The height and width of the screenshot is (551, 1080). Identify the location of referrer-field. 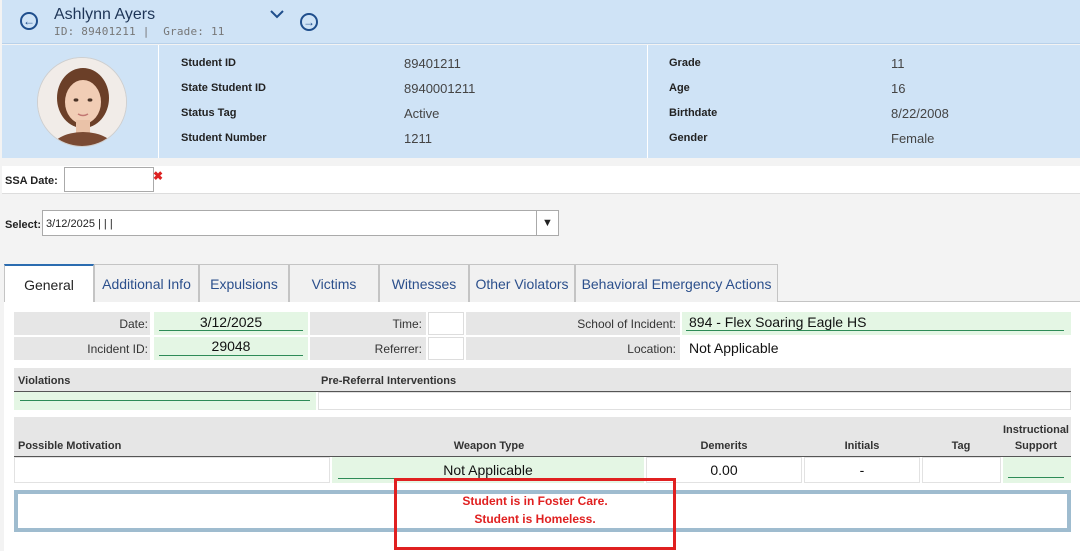
(446, 348).